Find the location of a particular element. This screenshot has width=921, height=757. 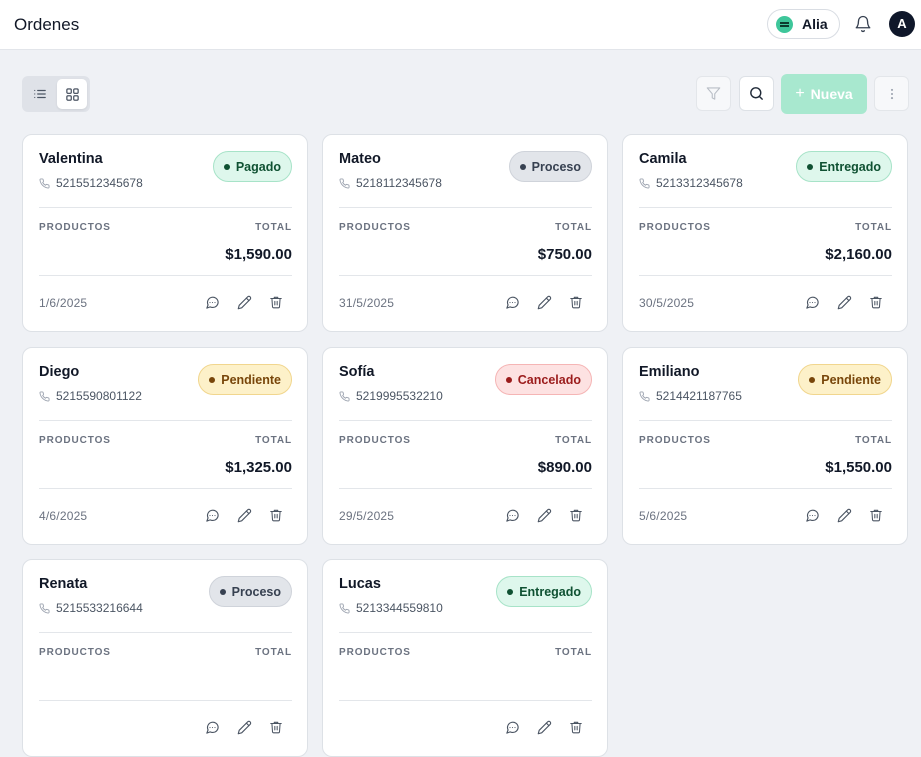

filter-button is located at coordinates (713, 93).